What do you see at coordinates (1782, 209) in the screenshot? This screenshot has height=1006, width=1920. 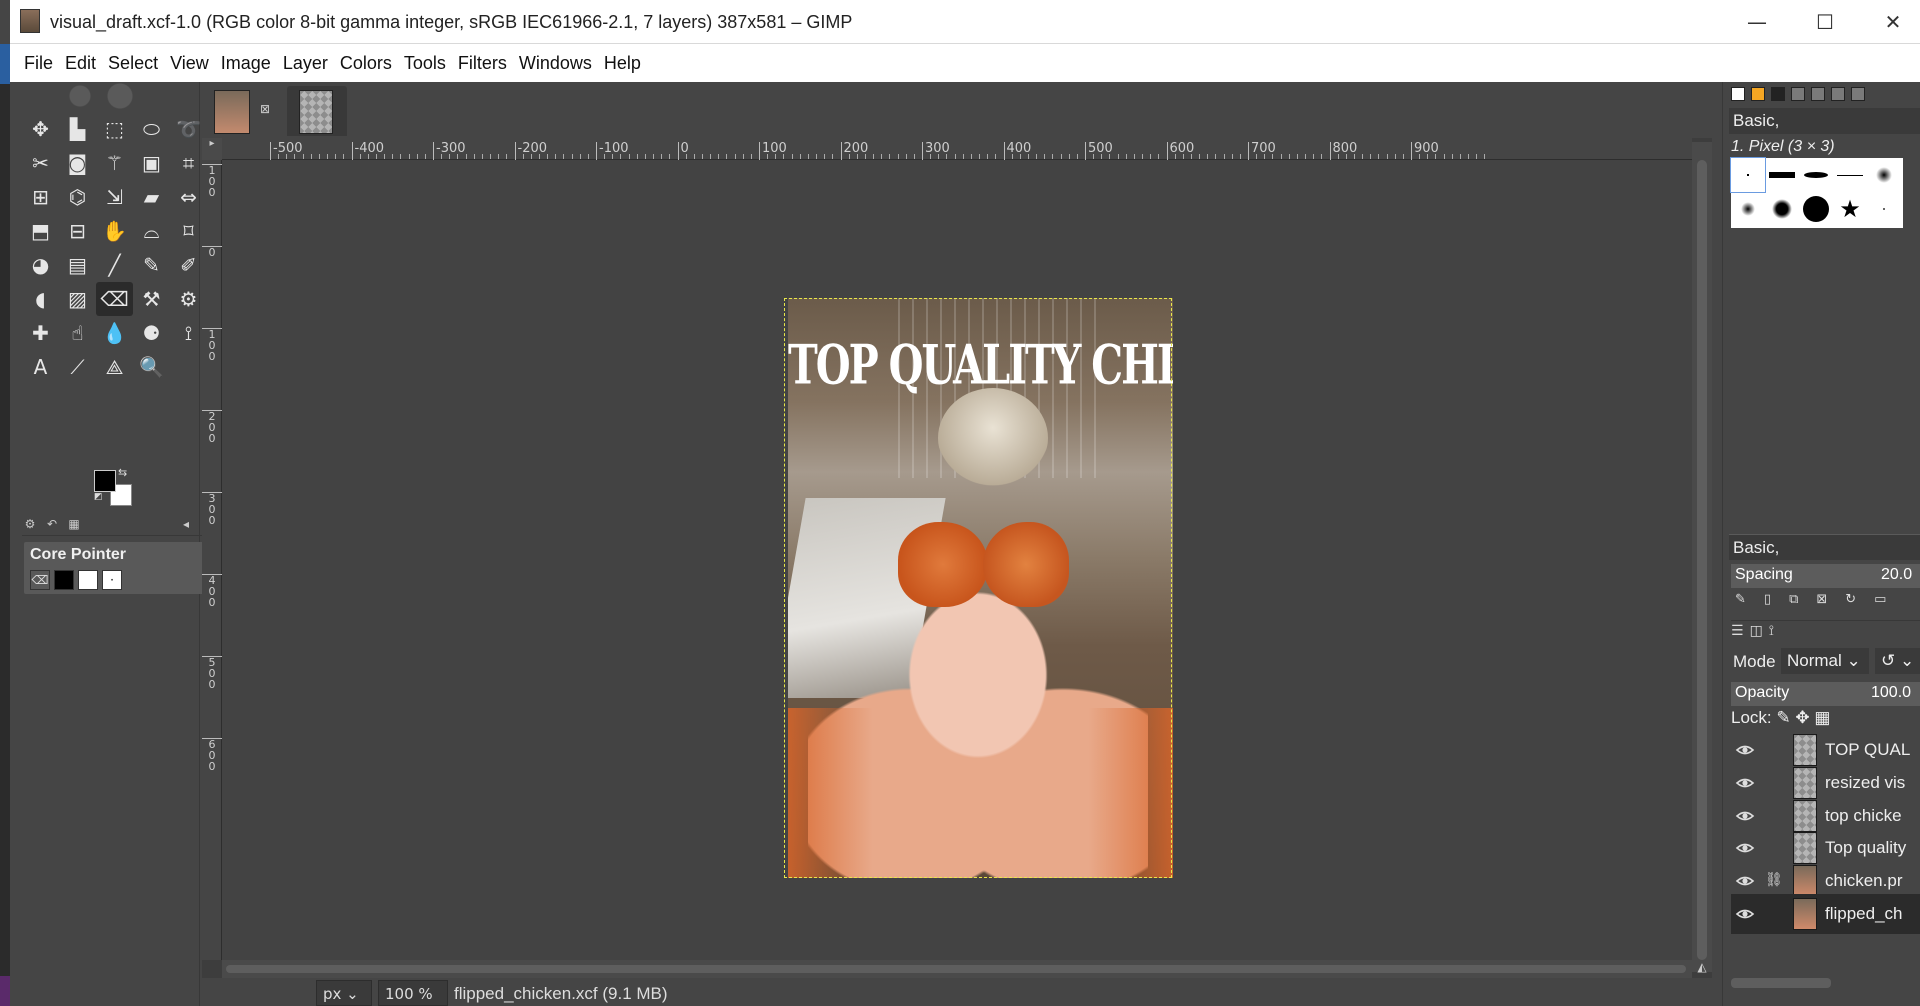 I see `brush-fuzzy-medium` at bounding box center [1782, 209].